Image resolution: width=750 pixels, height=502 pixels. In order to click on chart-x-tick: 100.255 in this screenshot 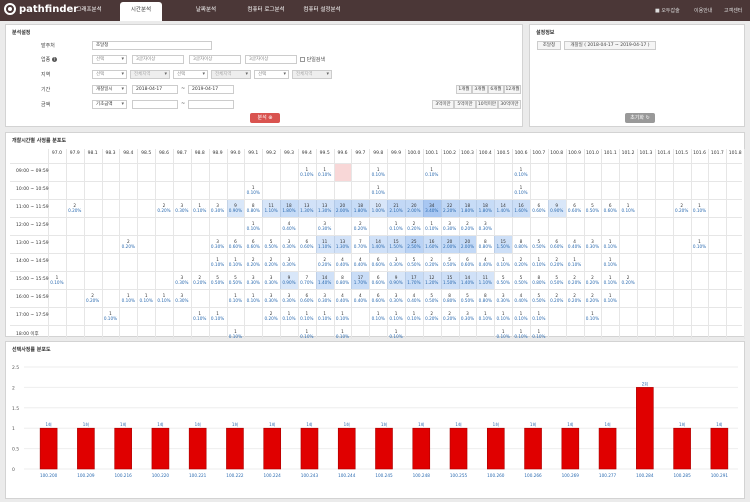, I will do `click(459, 475)`.